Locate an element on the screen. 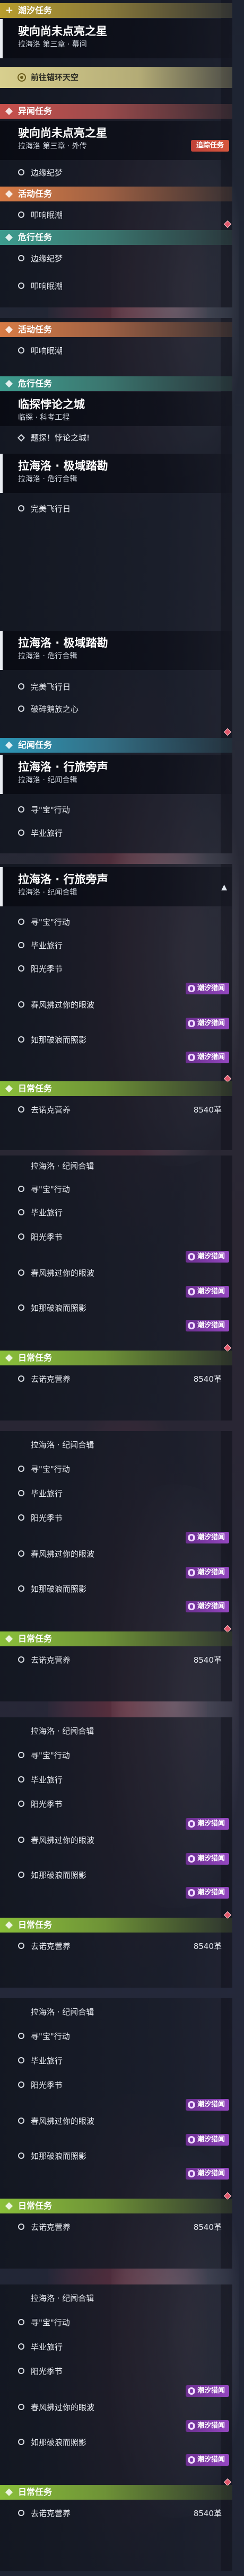 The image size is (244, 2576). plus-icon: + is located at coordinates (10, 10).